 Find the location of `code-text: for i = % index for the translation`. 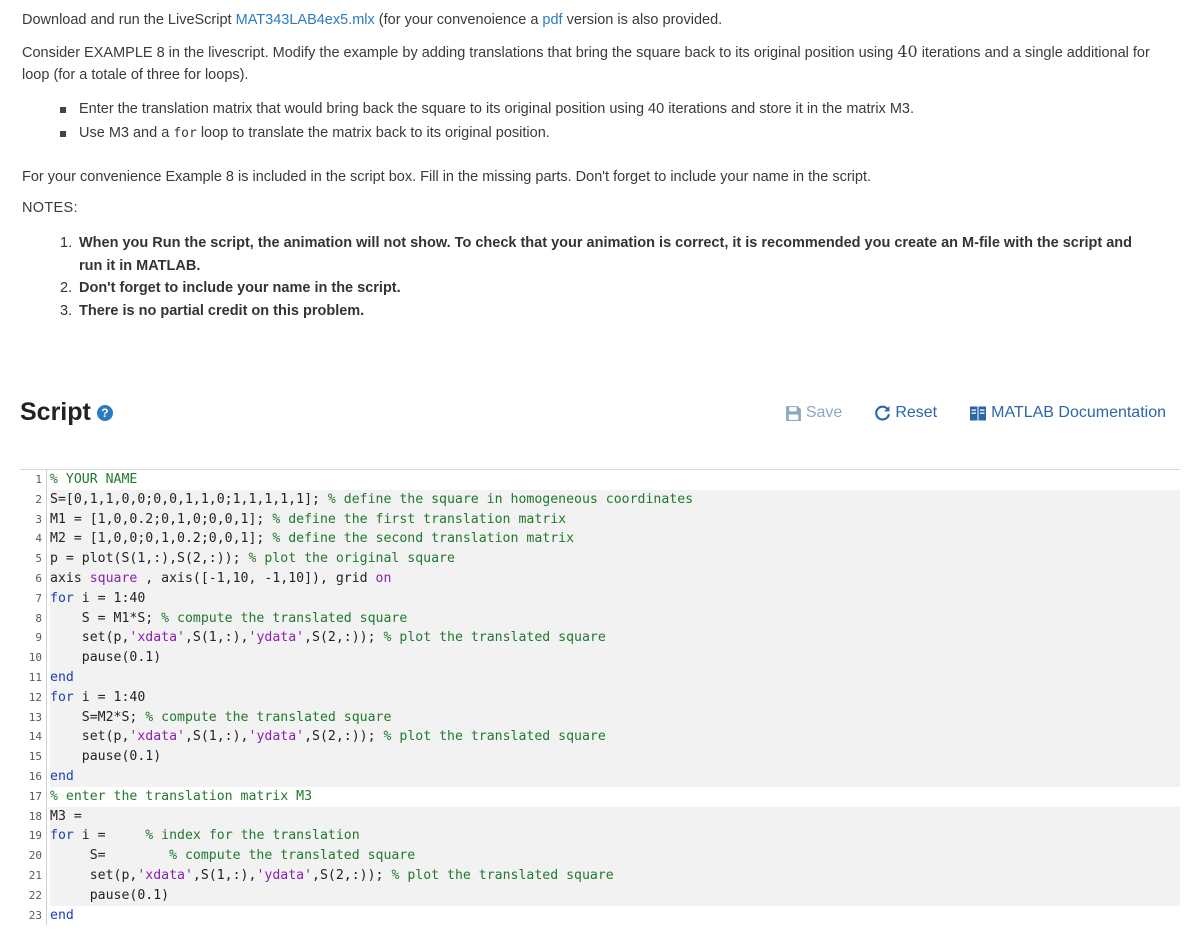

code-text: for i = % index for the translation is located at coordinates (615, 836).